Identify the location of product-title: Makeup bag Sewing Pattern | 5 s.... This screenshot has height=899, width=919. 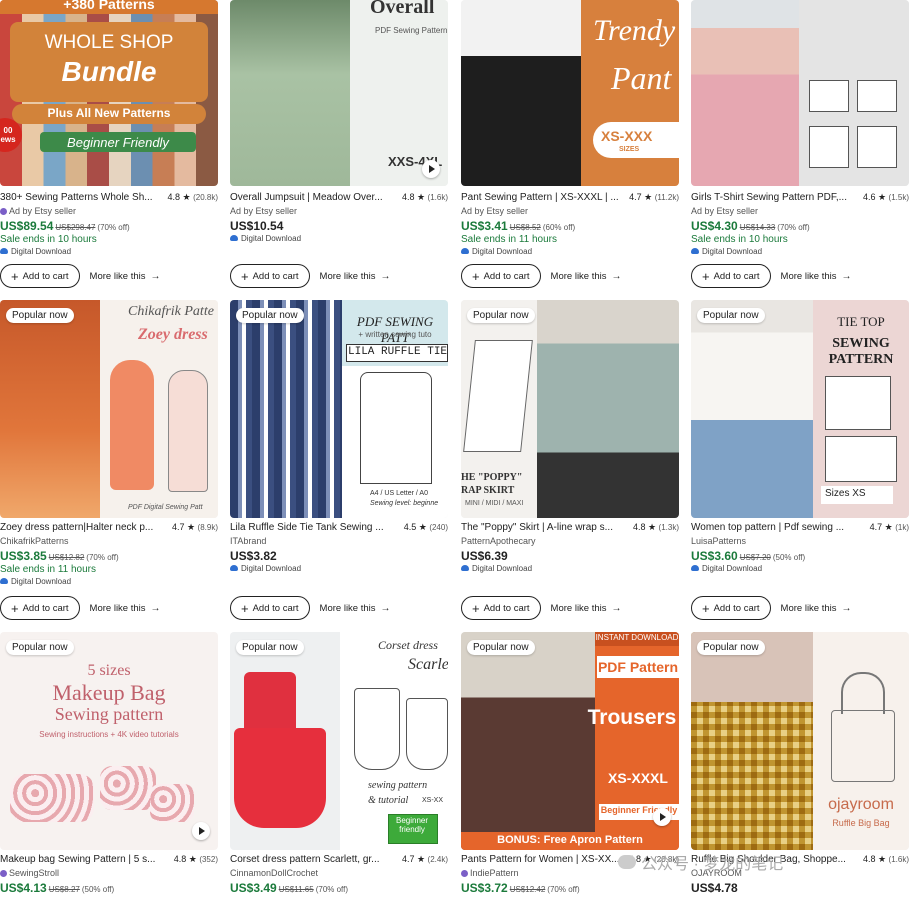
(77, 859).